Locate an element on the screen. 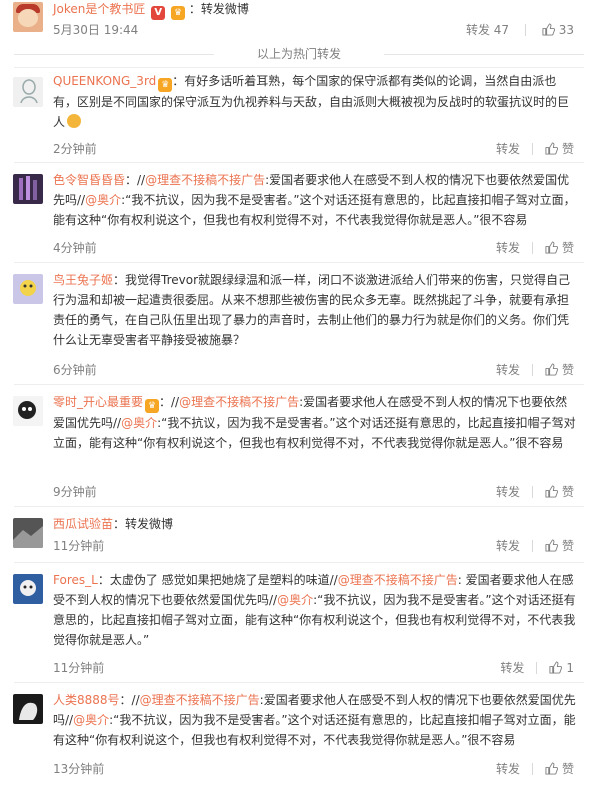 Image resolution: width=598 pixels, height=790 pixels. comment-time: 4分钟前 is located at coordinates (75, 248).